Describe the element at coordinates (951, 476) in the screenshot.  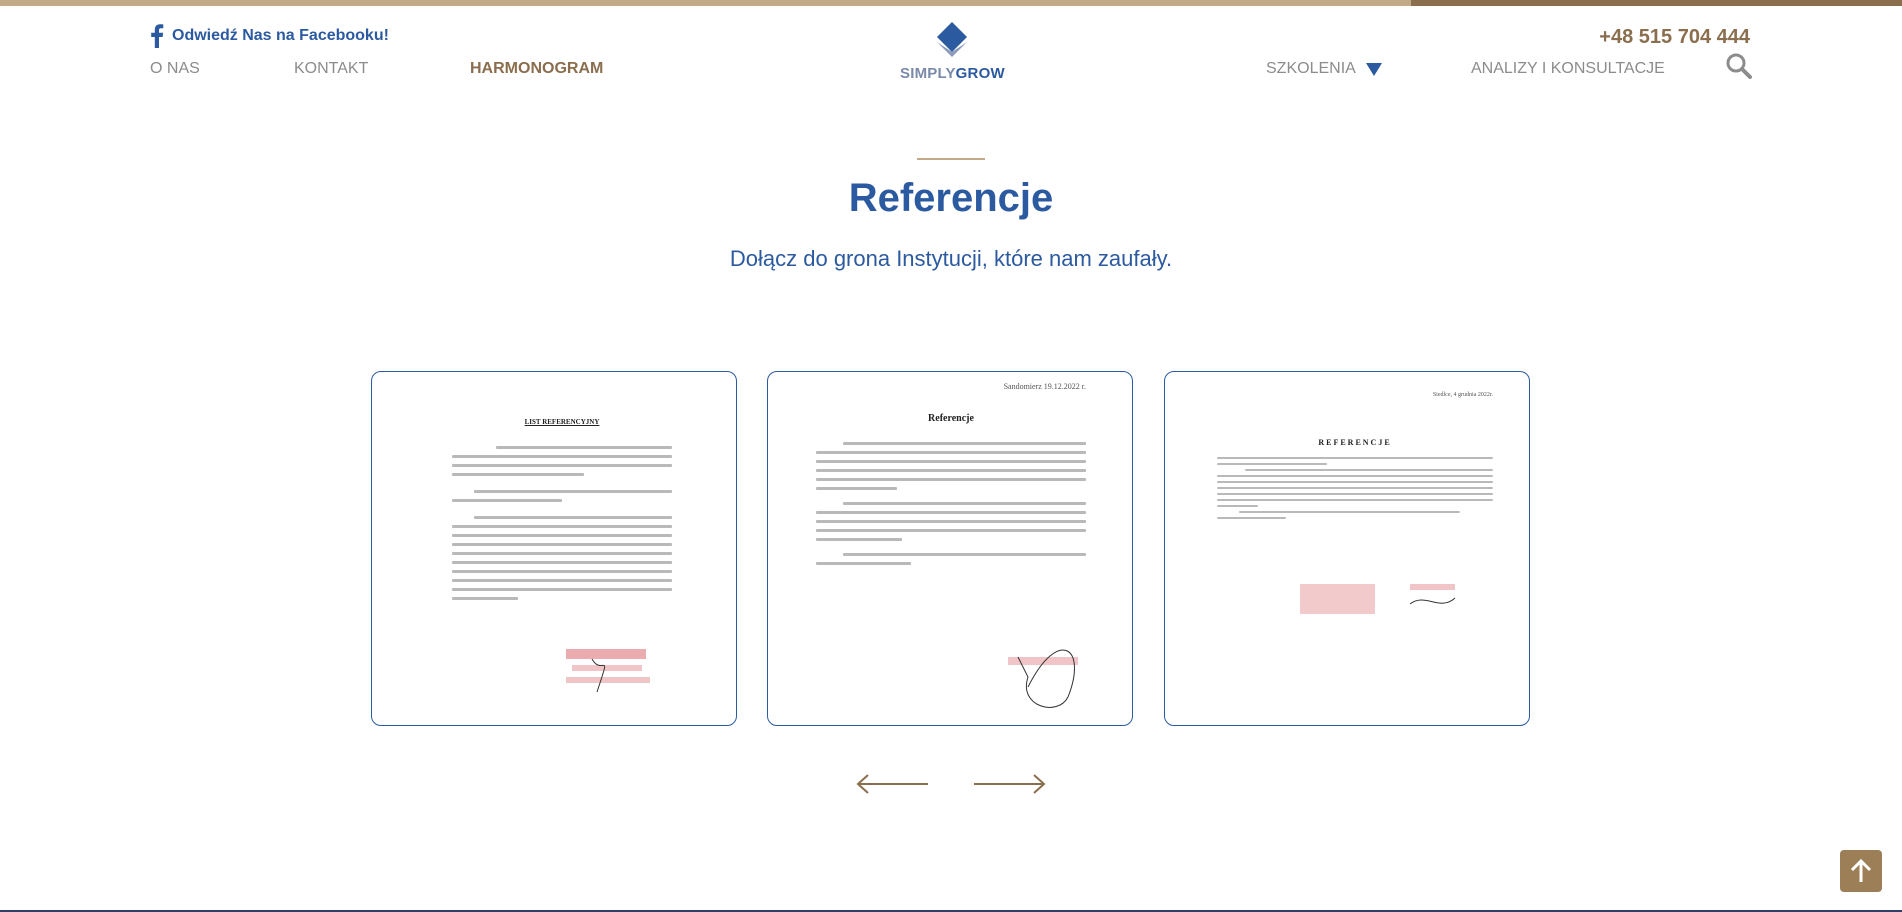
I see `reference-document-2: Sandomierz 19.12.2022 r. Referencje` at that location.